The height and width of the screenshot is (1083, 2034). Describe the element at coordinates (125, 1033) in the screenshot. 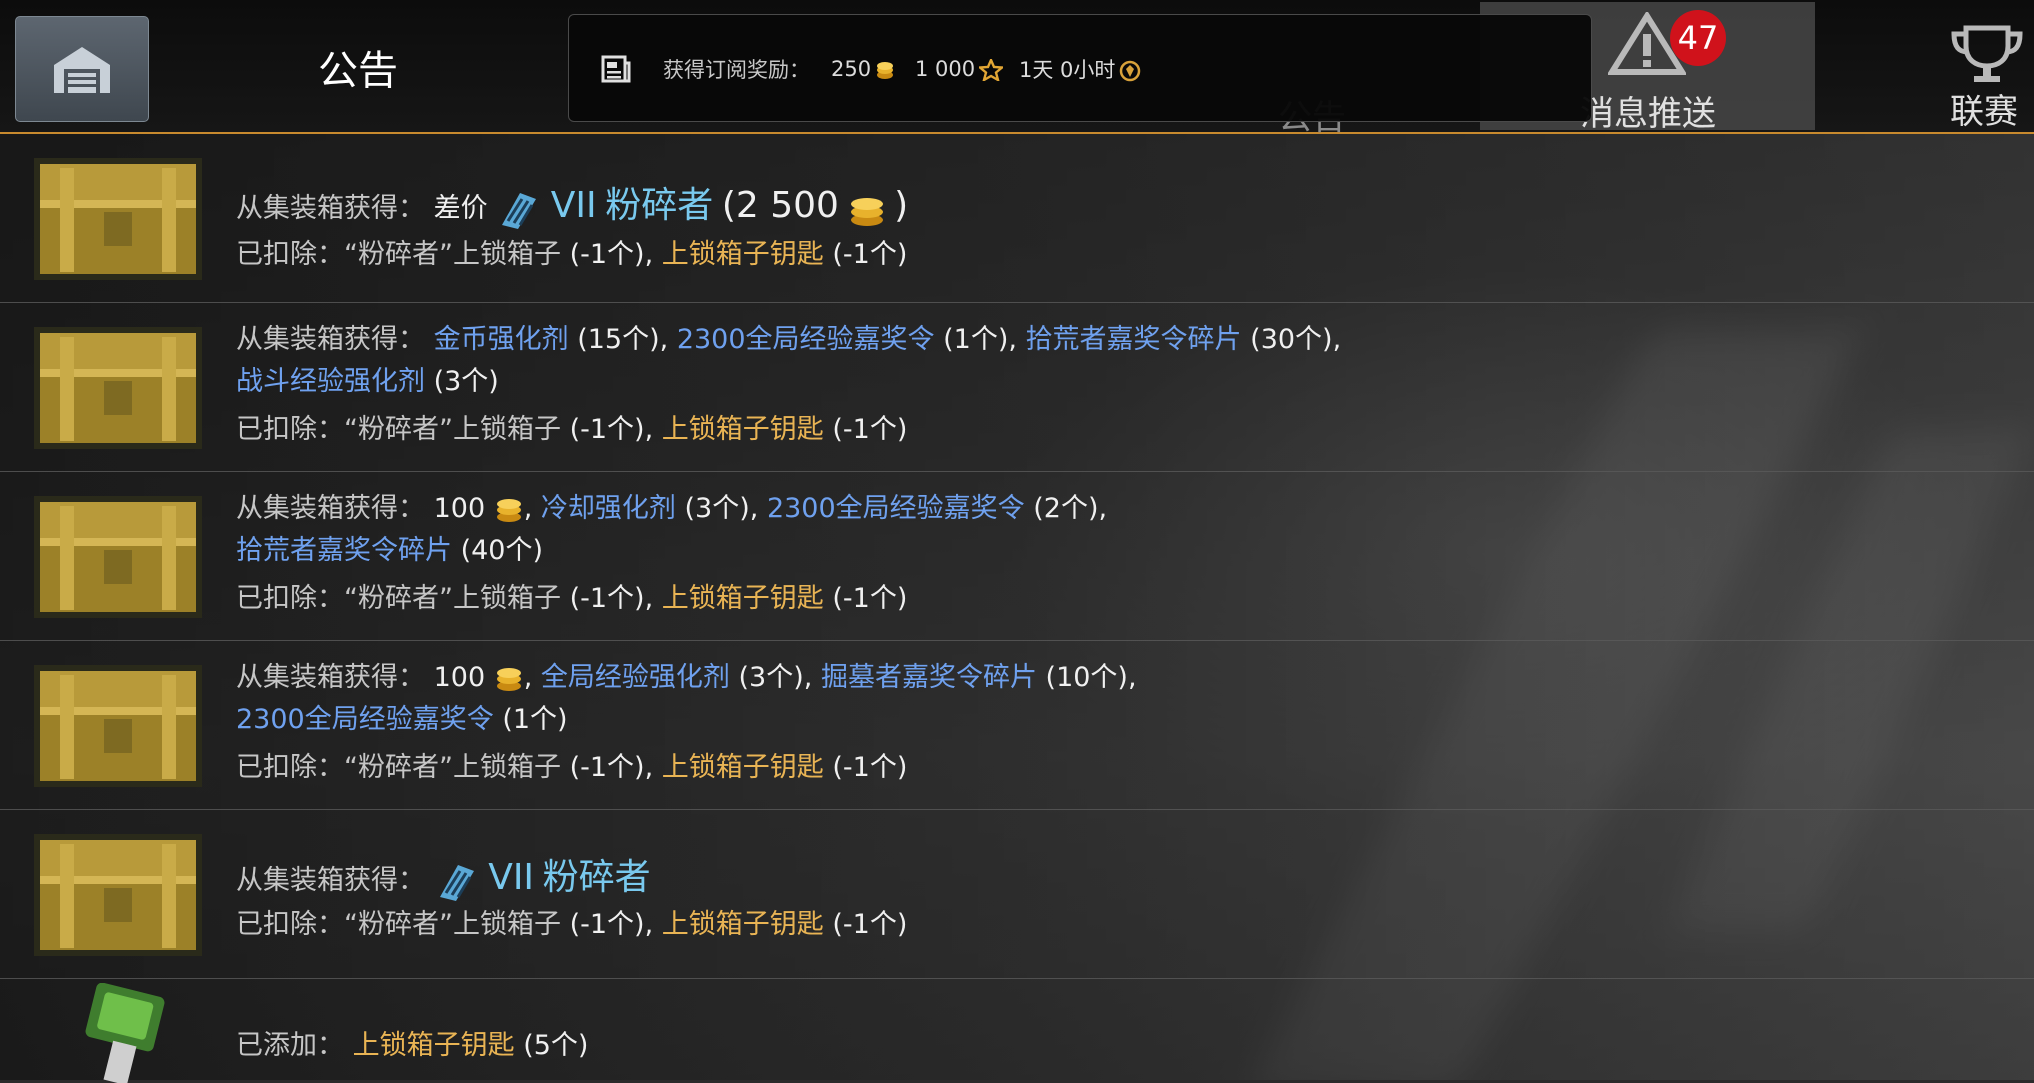

I see `green-key-icon` at that location.